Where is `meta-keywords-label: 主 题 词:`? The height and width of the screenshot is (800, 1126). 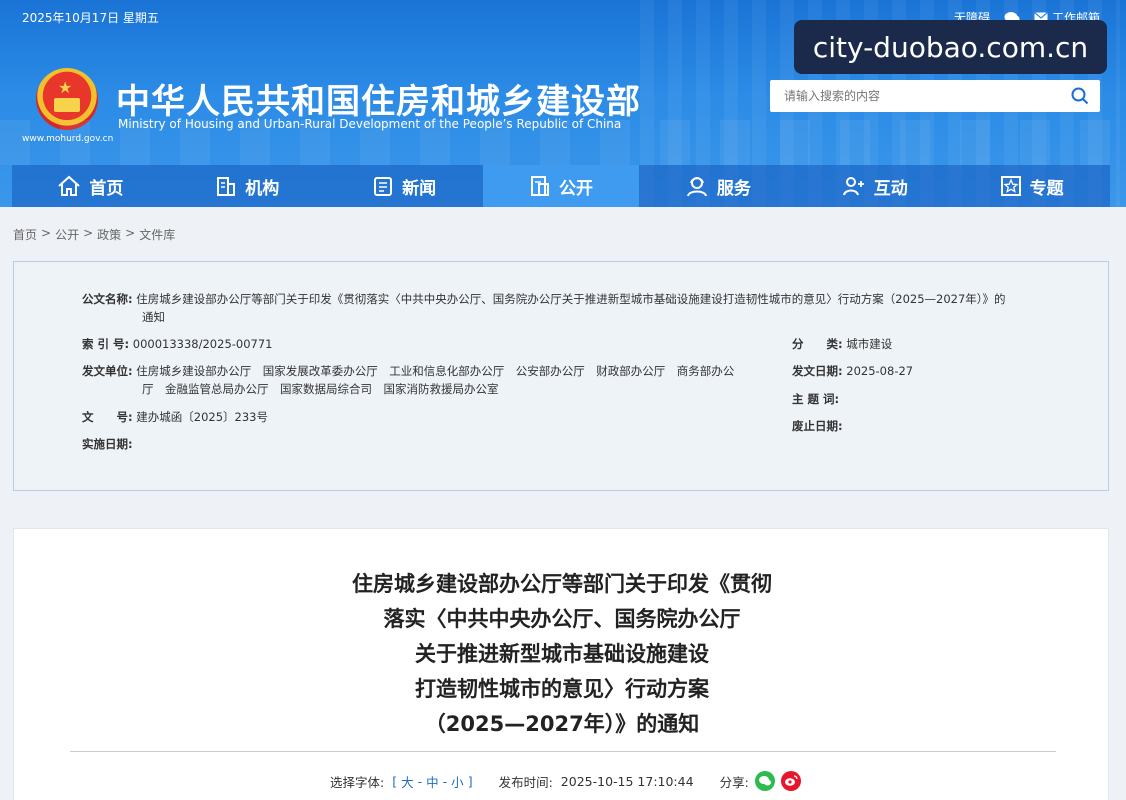
meta-keywords-label: 主 题 词: is located at coordinates (816, 399).